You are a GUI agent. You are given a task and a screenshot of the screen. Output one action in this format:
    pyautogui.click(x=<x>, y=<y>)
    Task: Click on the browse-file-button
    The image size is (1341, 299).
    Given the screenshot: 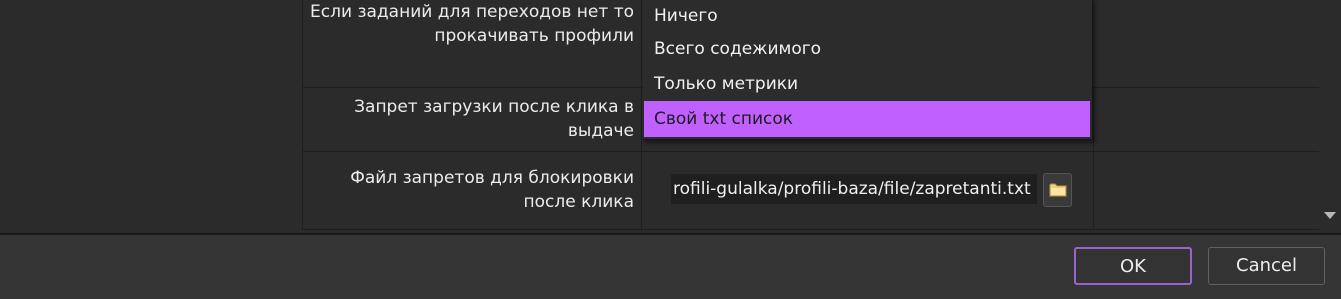 What is the action you would take?
    pyautogui.click(x=1057, y=190)
    